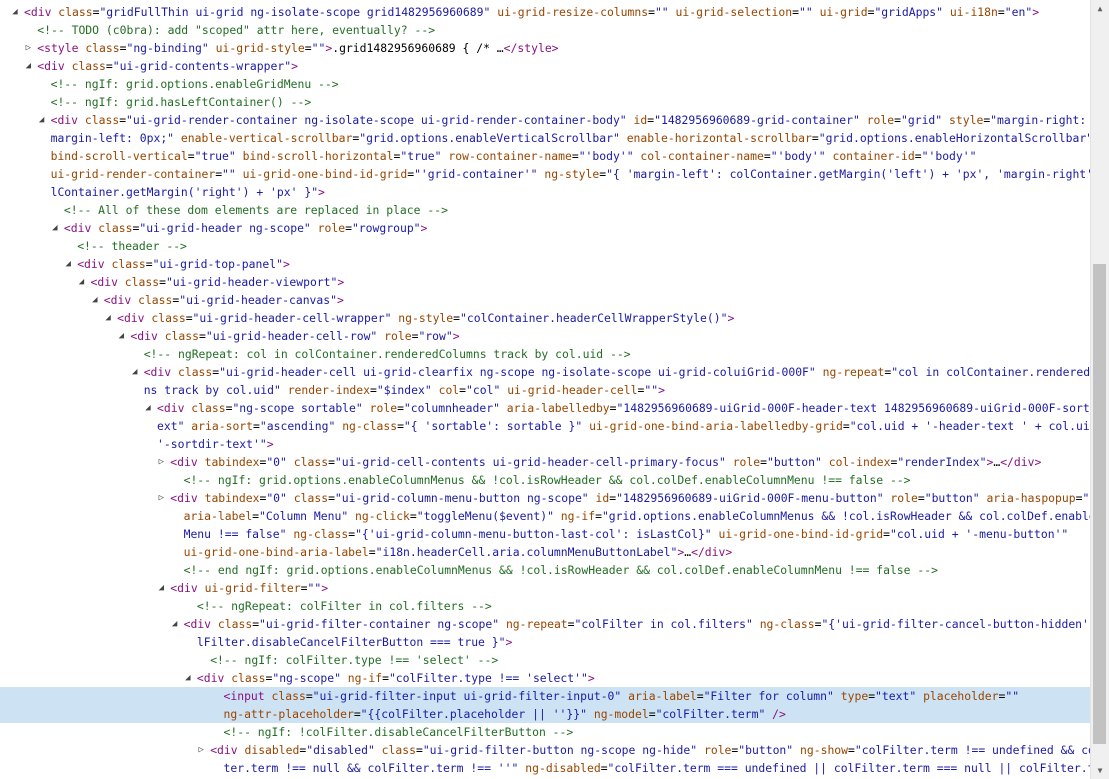 Image resolution: width=1109 pixels, height=779 pixels. What do you see at coordinates (545, 300) in the screenshot?
I see `dom-node-line: ◢ <div class="ui-grid-header-canvas">` at bounding box center [545, 300].